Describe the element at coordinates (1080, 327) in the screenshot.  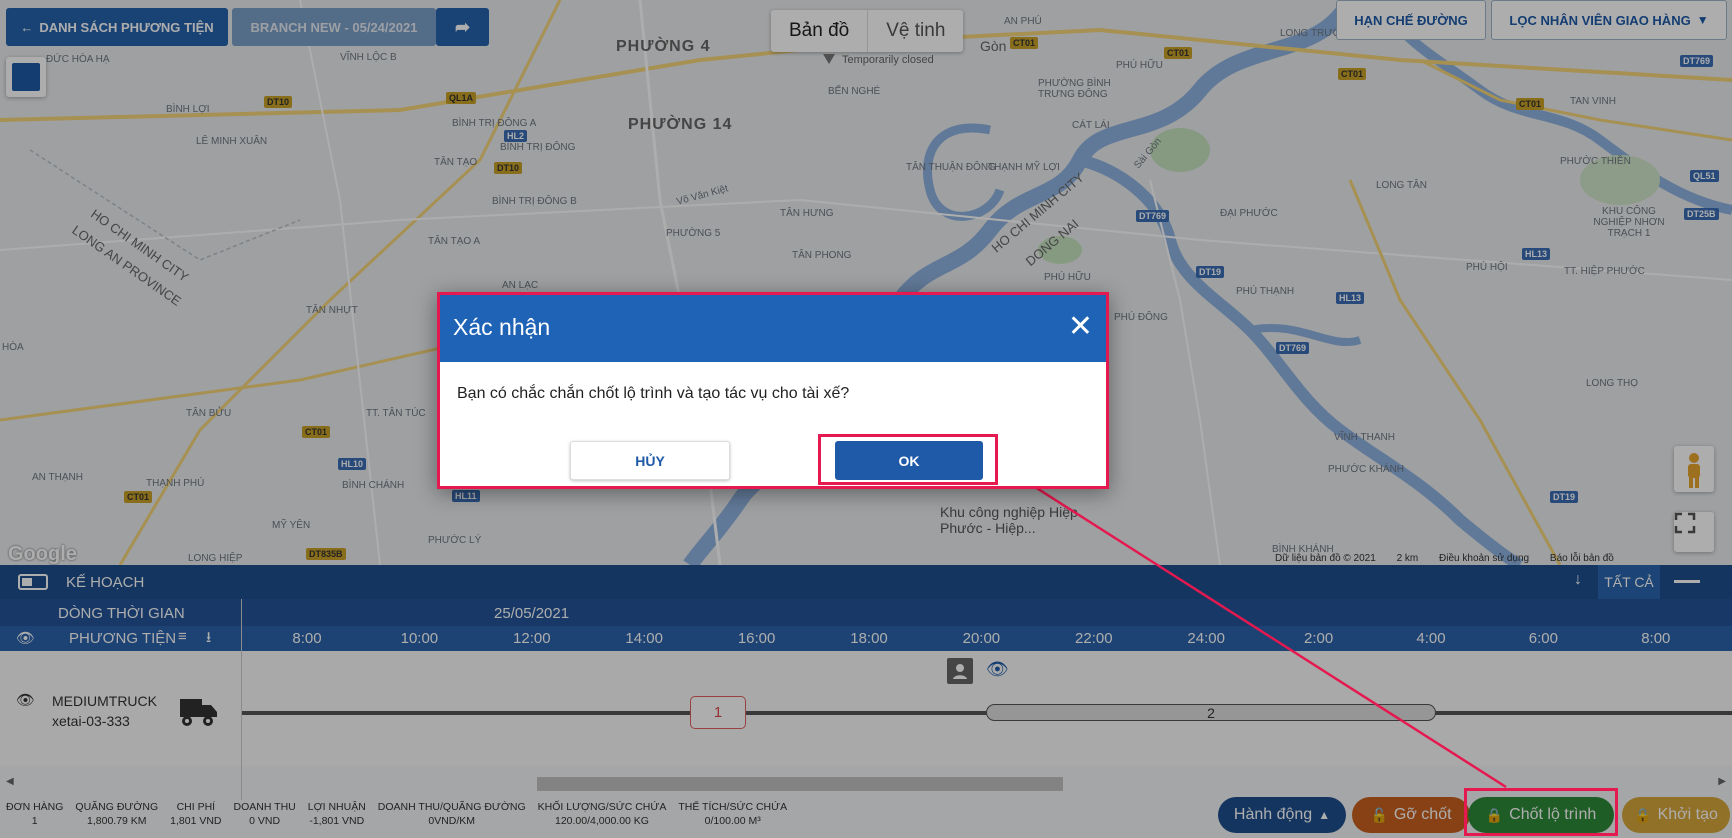
I see `close-icon: ✕` at that location.